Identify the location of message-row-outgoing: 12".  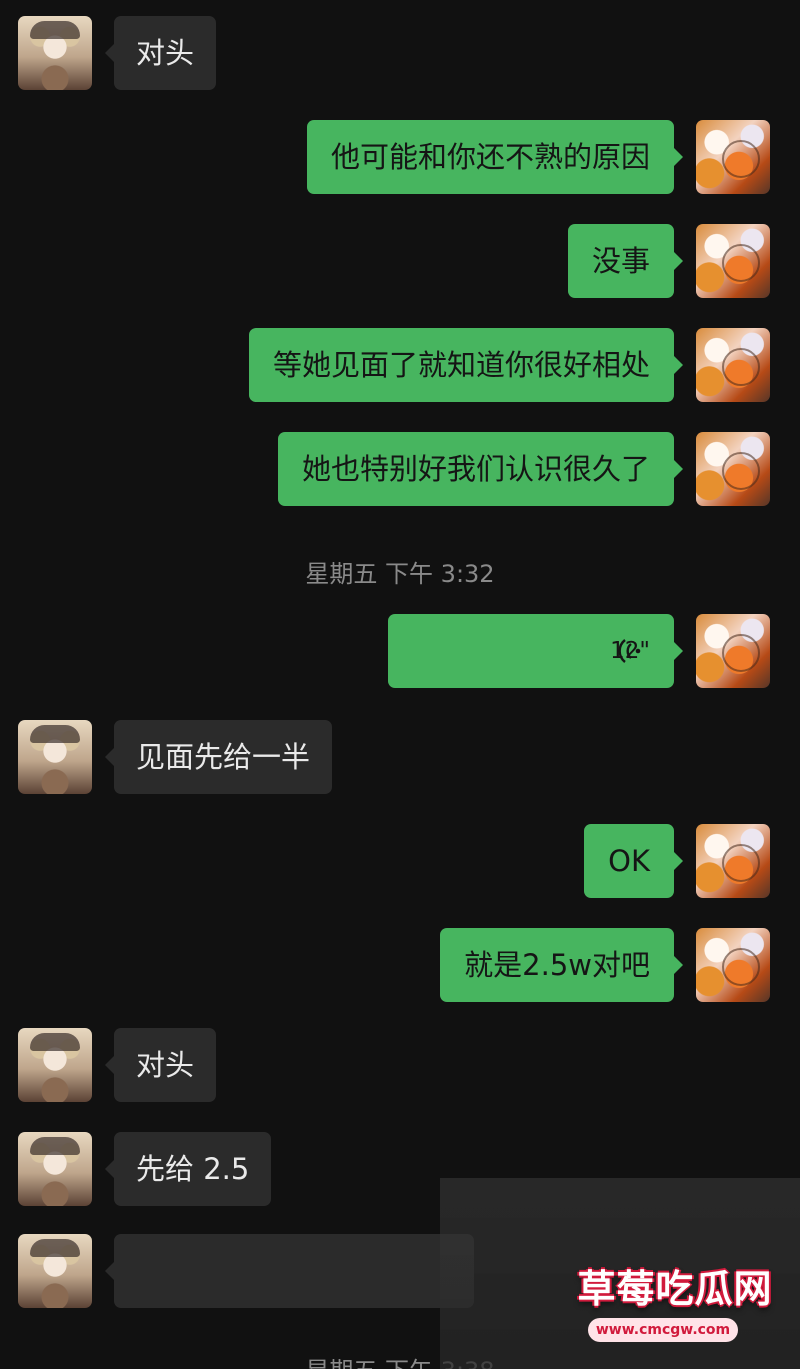
(400, 651).